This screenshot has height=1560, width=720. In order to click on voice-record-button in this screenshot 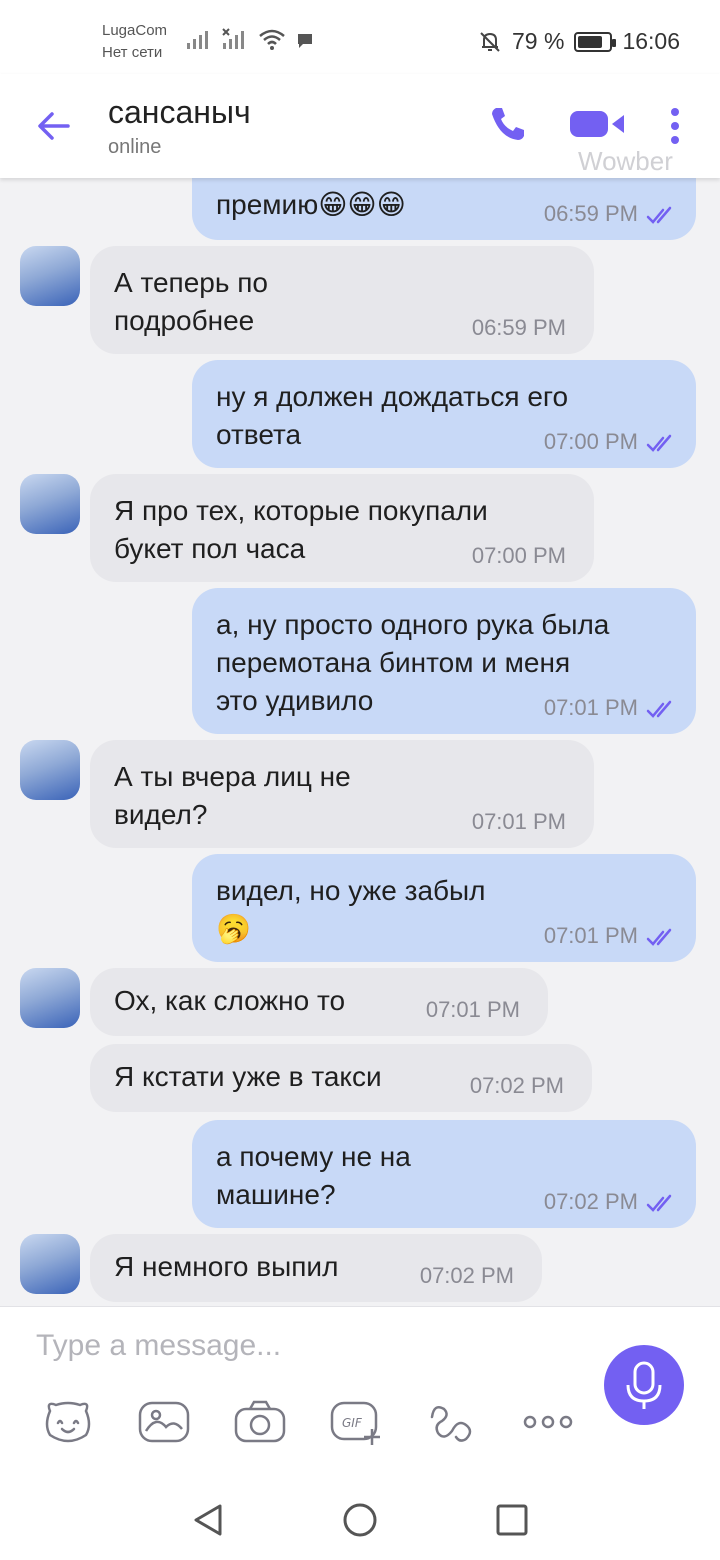, I will do `click(644, 1385)`.